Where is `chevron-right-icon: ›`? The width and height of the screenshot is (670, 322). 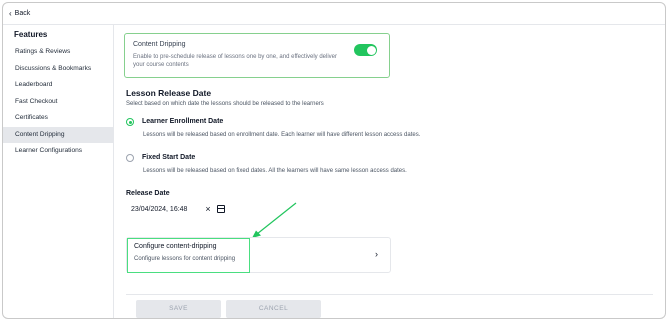 chevron-right-icon: › is located at coordinates (376, 254).